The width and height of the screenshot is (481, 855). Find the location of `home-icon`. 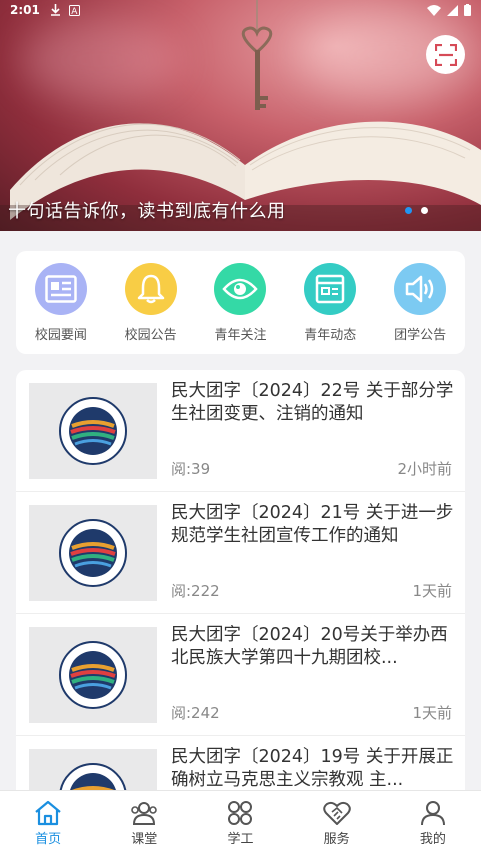

home-icon is located at coordinates (48, 813).